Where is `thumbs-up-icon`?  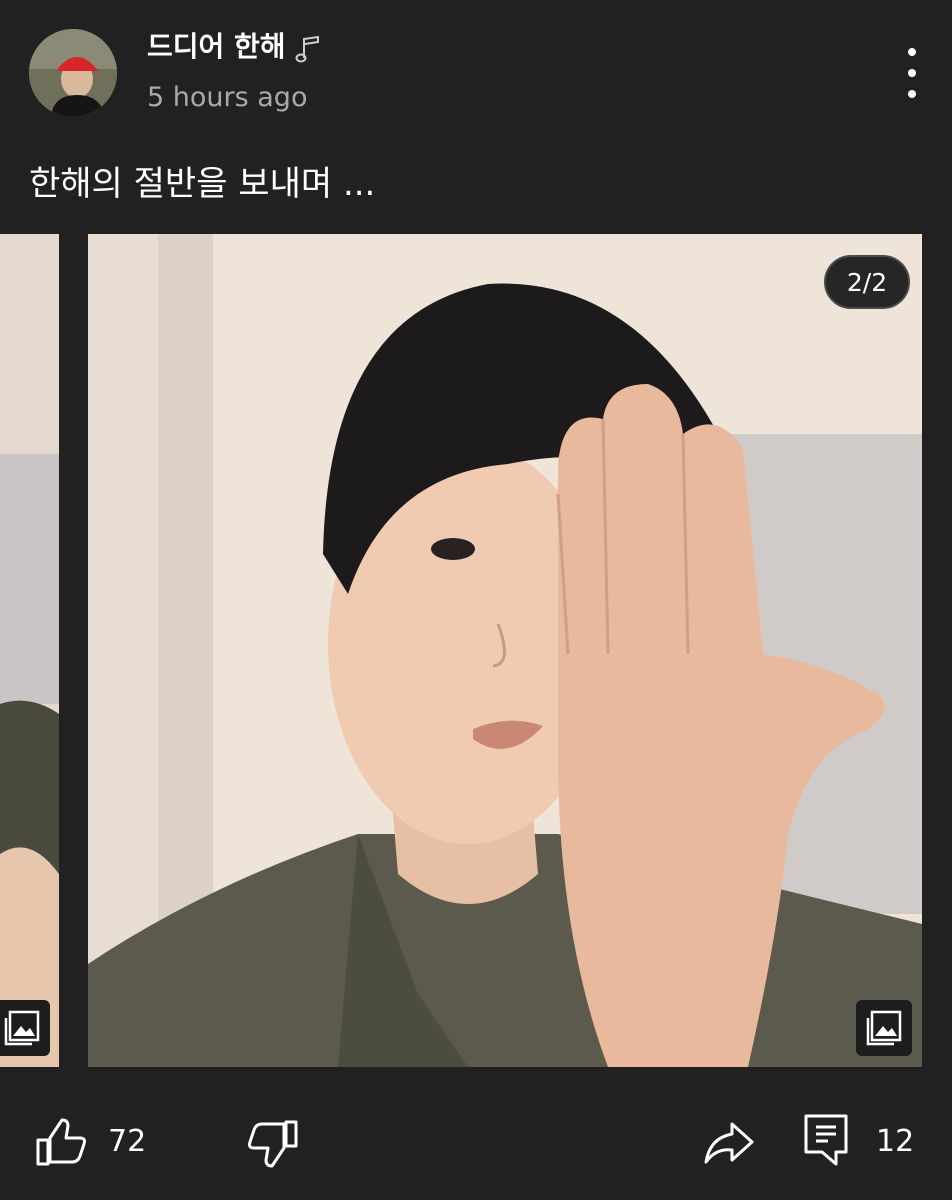
thumbs-up-icon is located at coordinates (61, 1143).